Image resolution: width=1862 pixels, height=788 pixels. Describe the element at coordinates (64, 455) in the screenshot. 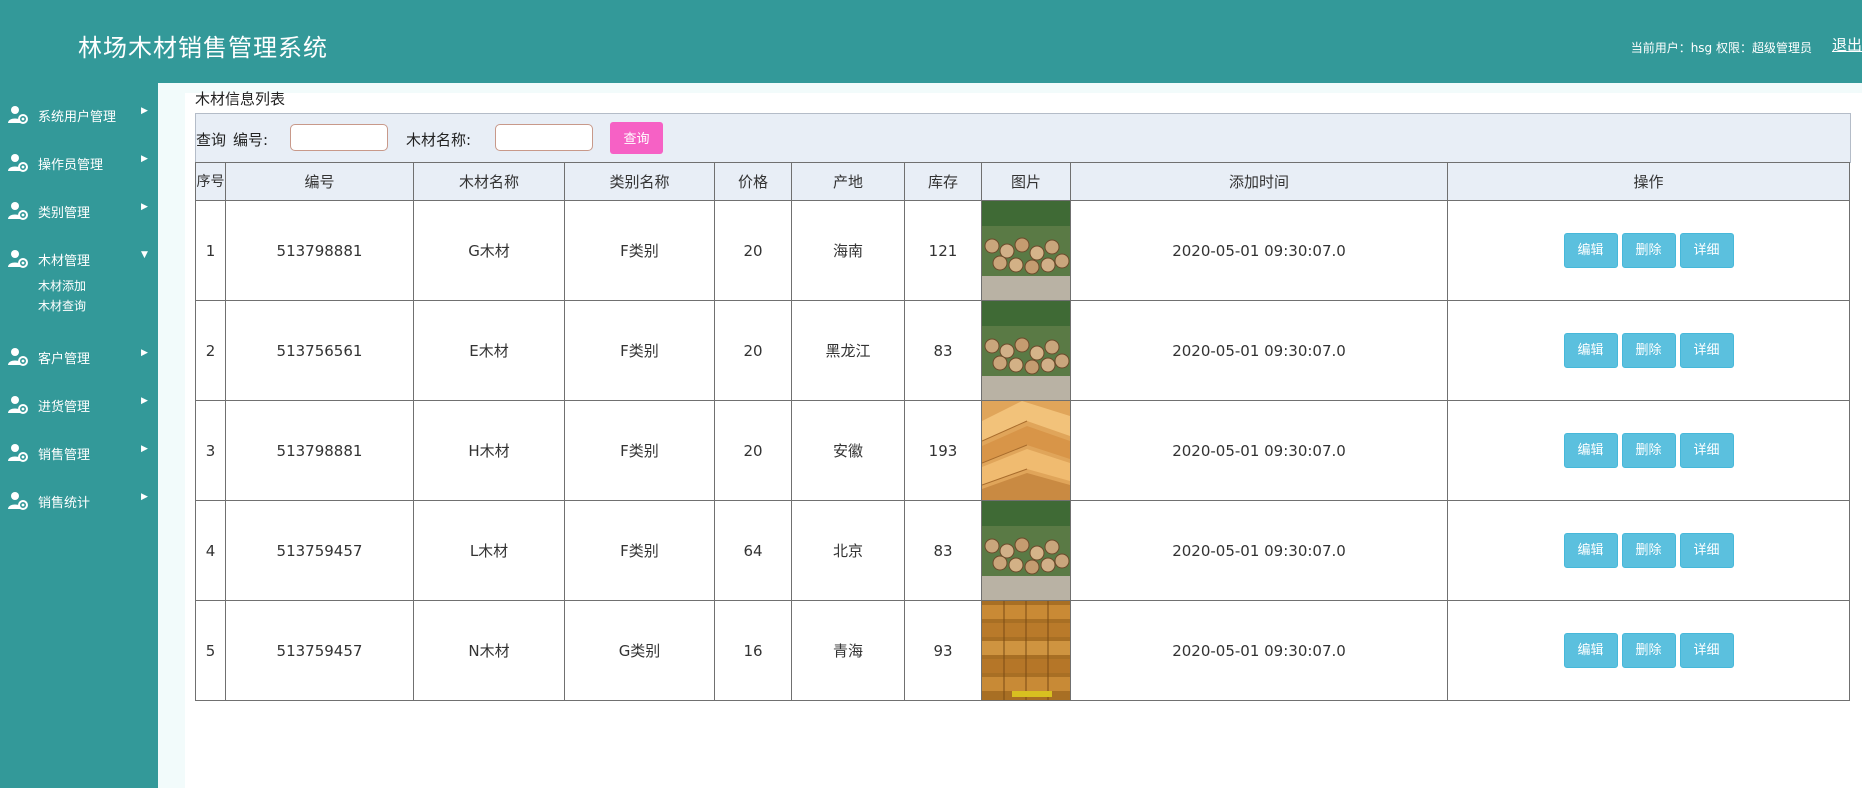

I see `sidebar-item-label: 销售管理` at that location.